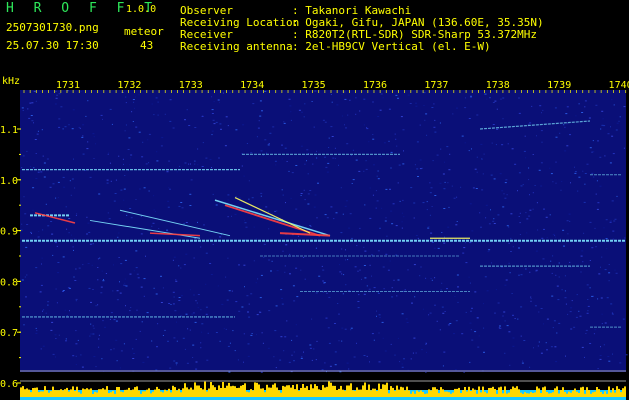 The image size is (629, 400). Describe the element at coordinates (68, 85) in the screenshot. I see `x-tick-label: 1731` at that location.